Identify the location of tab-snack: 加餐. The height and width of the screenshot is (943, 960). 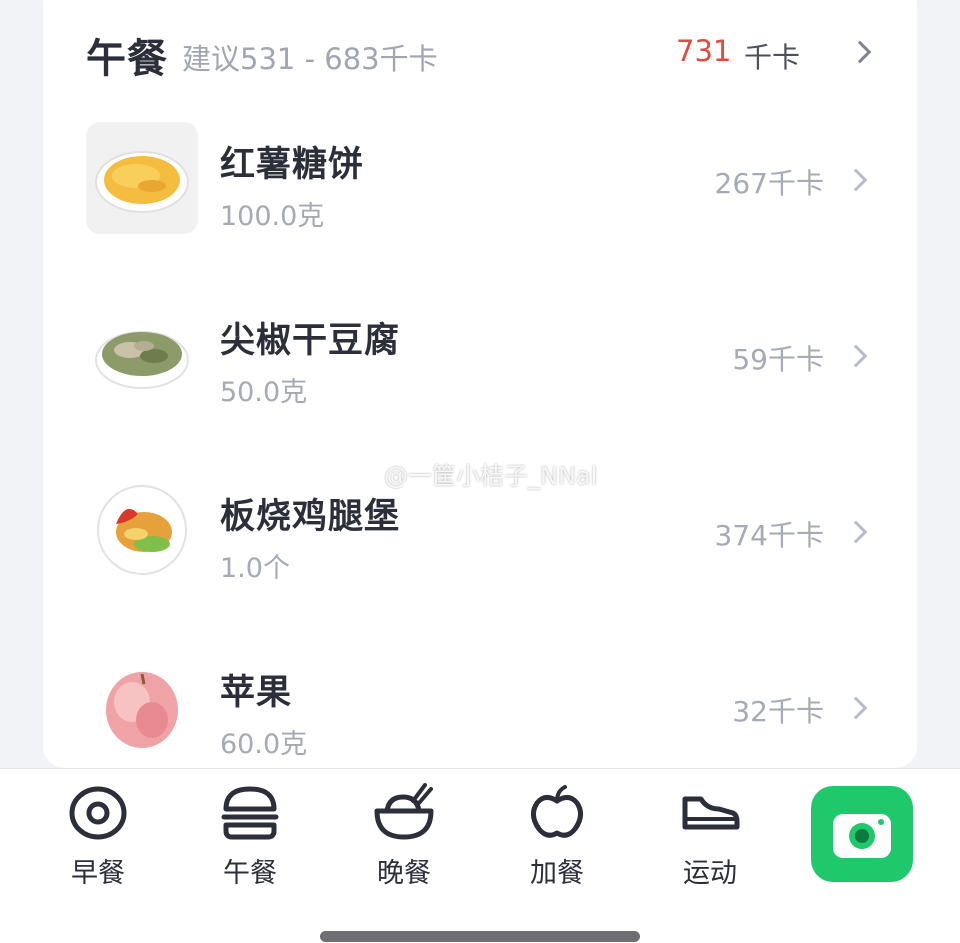
(557, 838).